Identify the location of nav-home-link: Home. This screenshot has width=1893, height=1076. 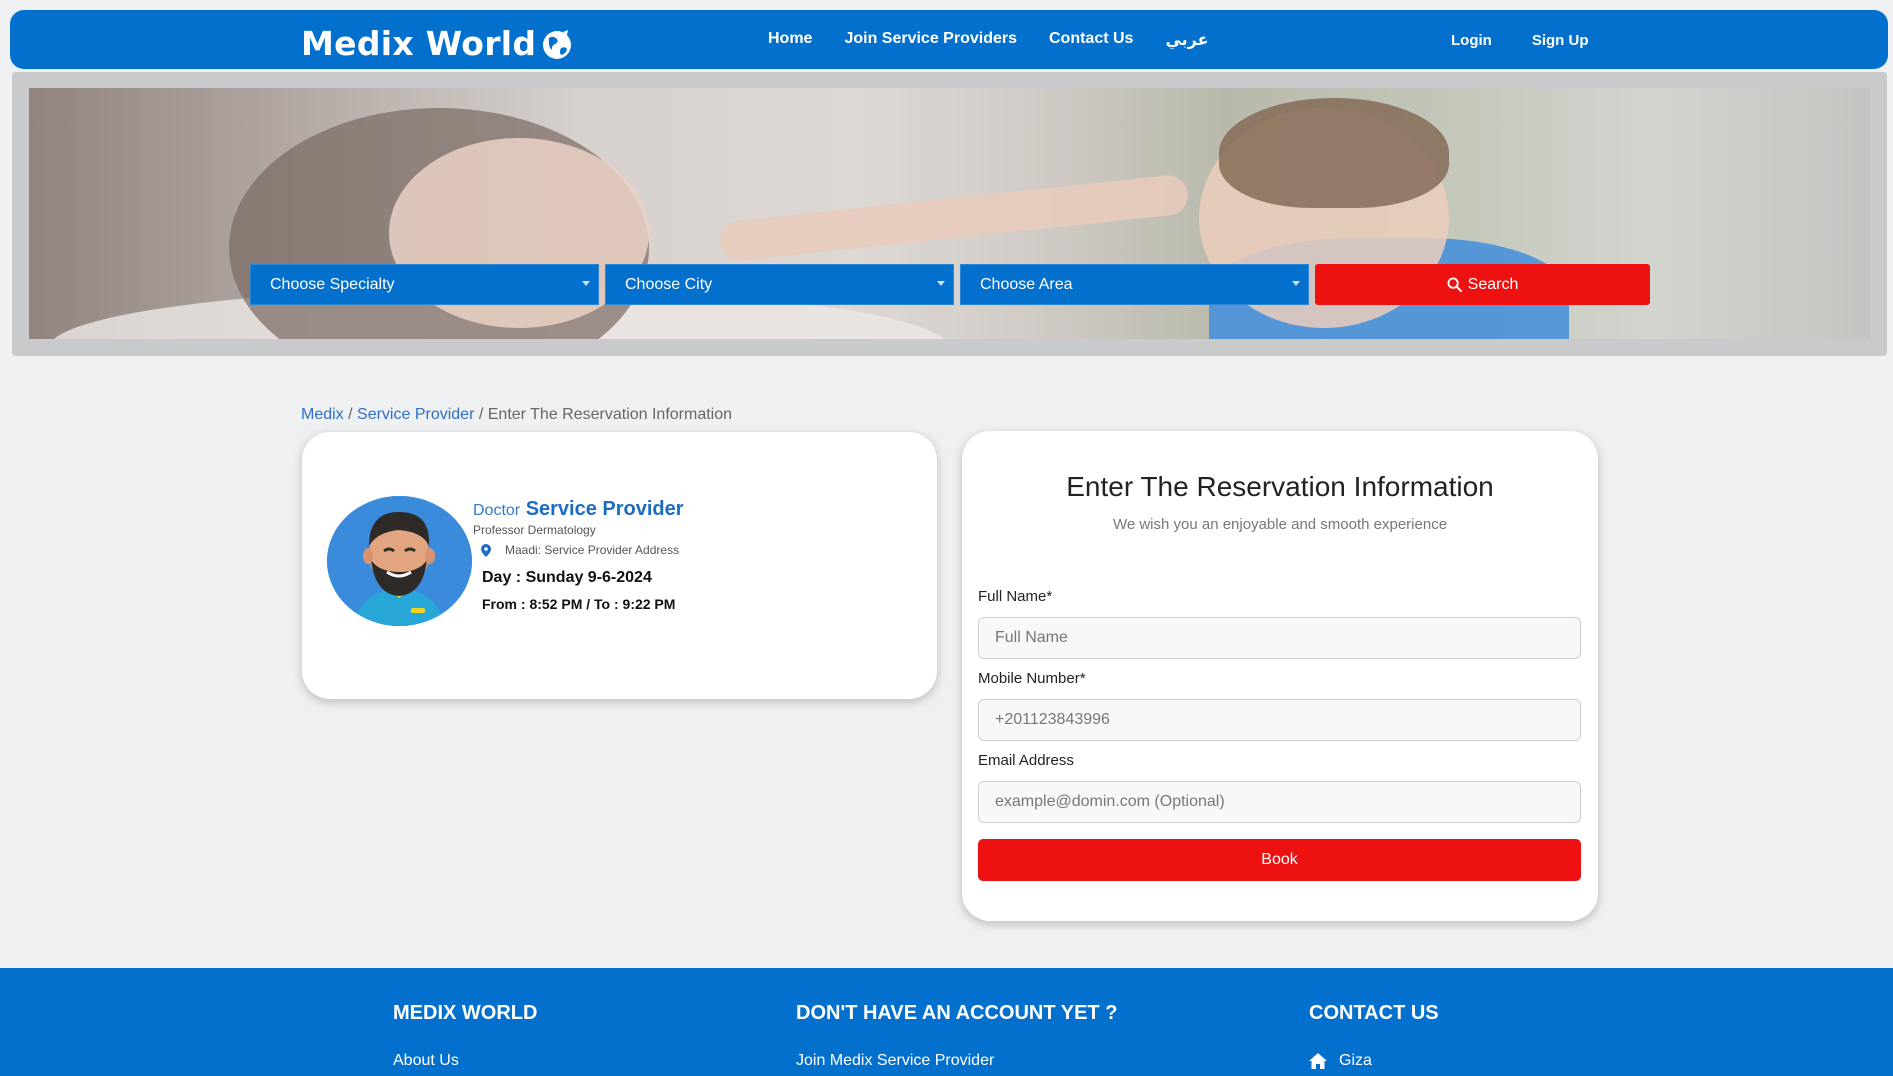
(790, 40).